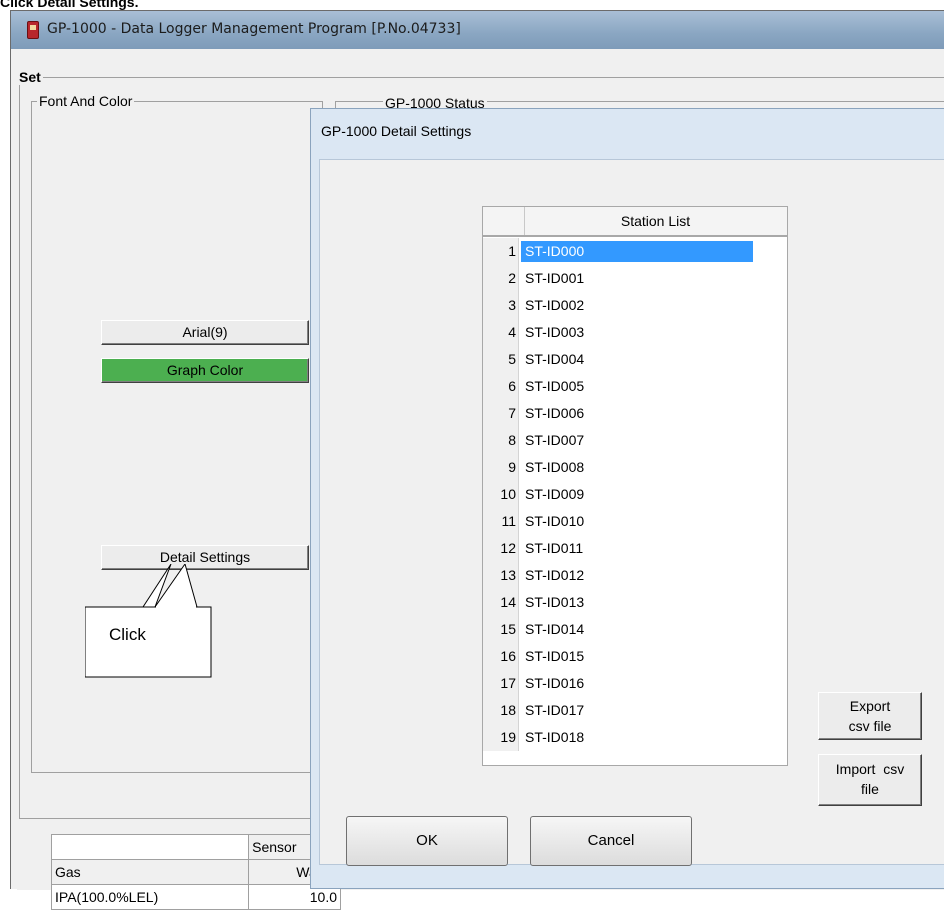  What do you see at coordinates (501, 683) in the screenshot?
I see `station-row-number: 17` at bounding box center [501, 683].